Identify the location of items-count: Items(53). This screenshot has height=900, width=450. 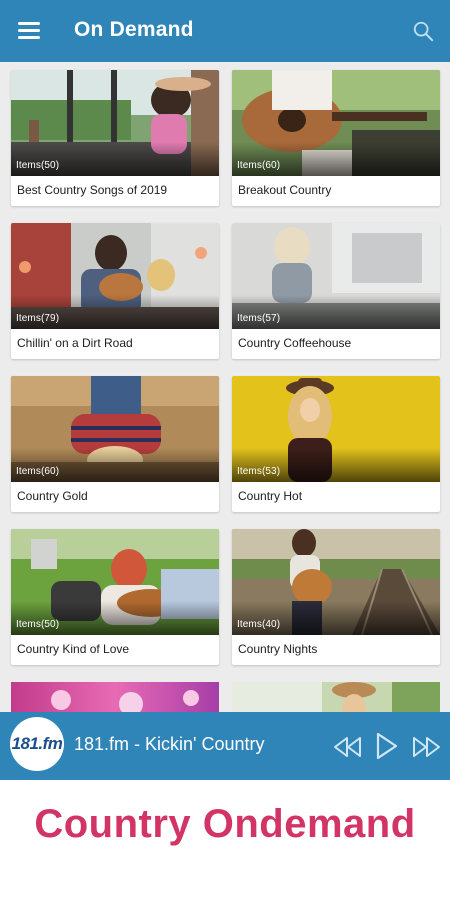
(259, 471).